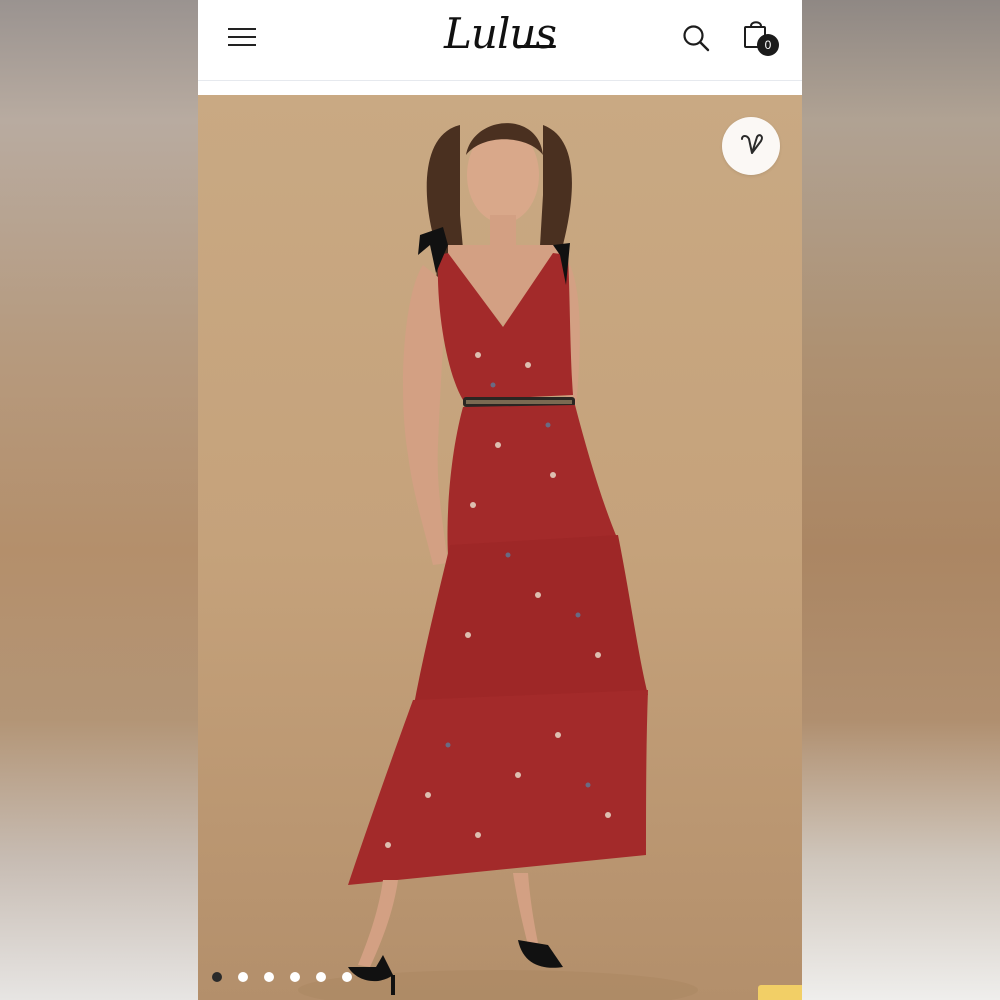 The width and height of the screenshot is (1000, 1000). I want to click on feedback-tab, so click(780, 992).